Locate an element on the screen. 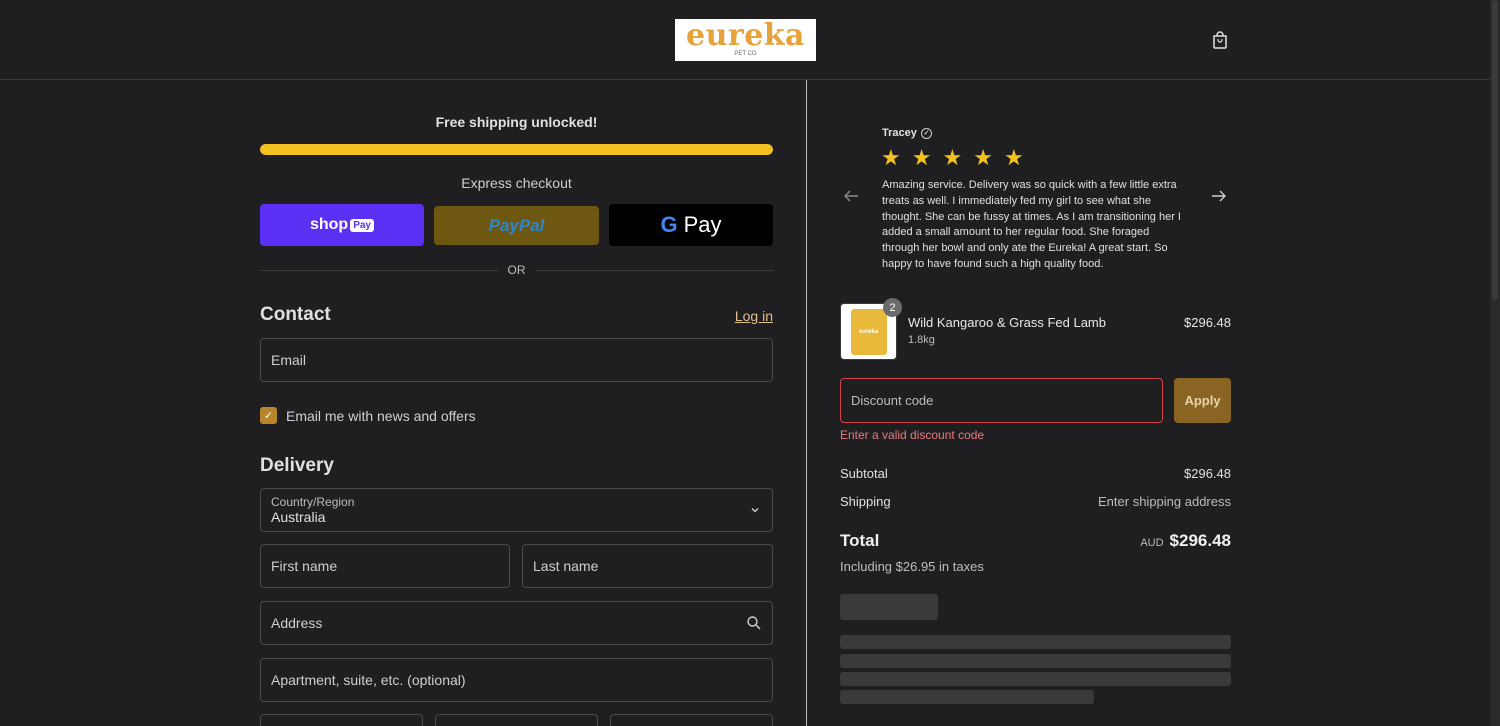 This screenshot has width=1500, height=726. shop-pay-button: shop Pay is located at coordinates (342, 225).